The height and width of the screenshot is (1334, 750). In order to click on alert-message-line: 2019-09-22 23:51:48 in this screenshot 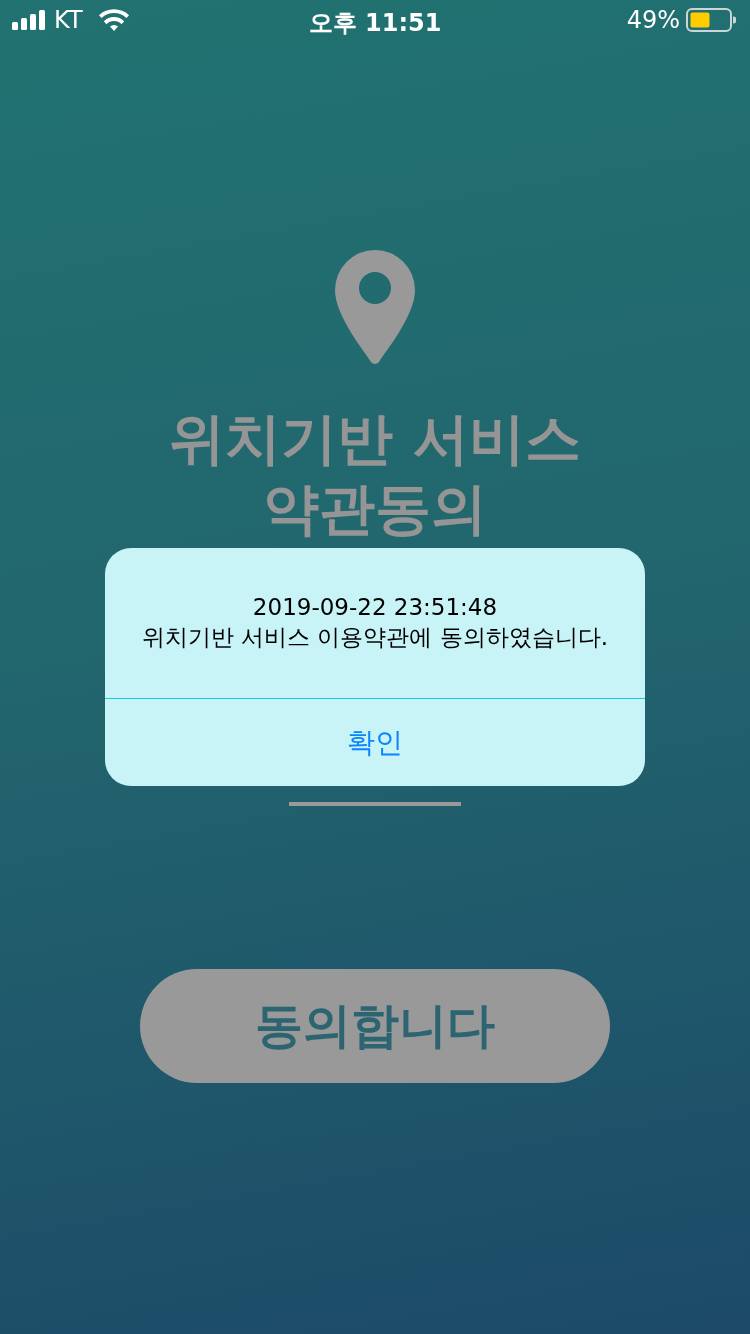, I will do `click(375, 607)`.